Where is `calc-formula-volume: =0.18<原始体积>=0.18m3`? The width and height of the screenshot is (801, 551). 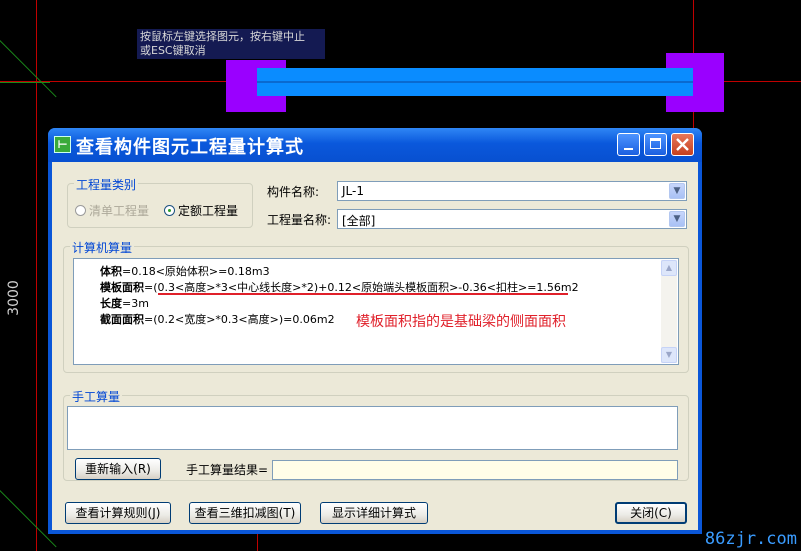 calc-formula-volume: =0.18<原始体积>=0.18m3 is located at coordinates (196, 271).